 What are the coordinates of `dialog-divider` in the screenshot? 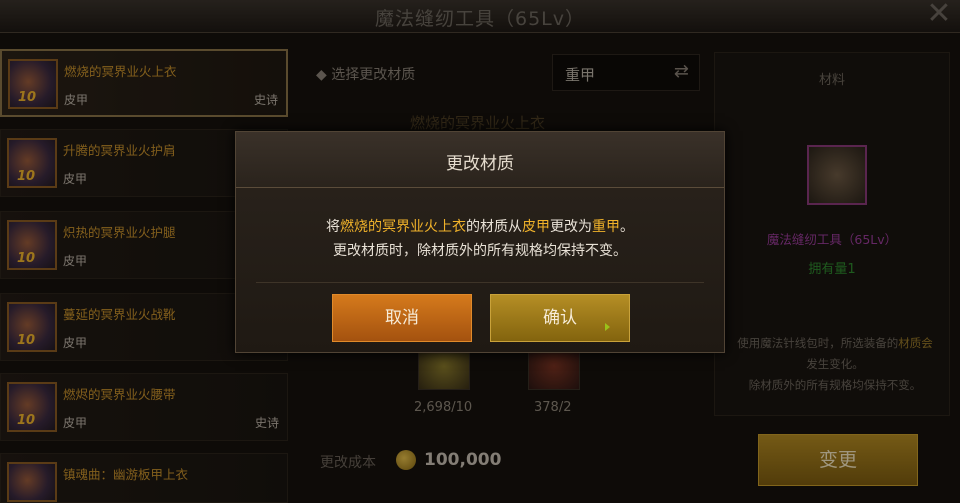 It's located at (480, 282).